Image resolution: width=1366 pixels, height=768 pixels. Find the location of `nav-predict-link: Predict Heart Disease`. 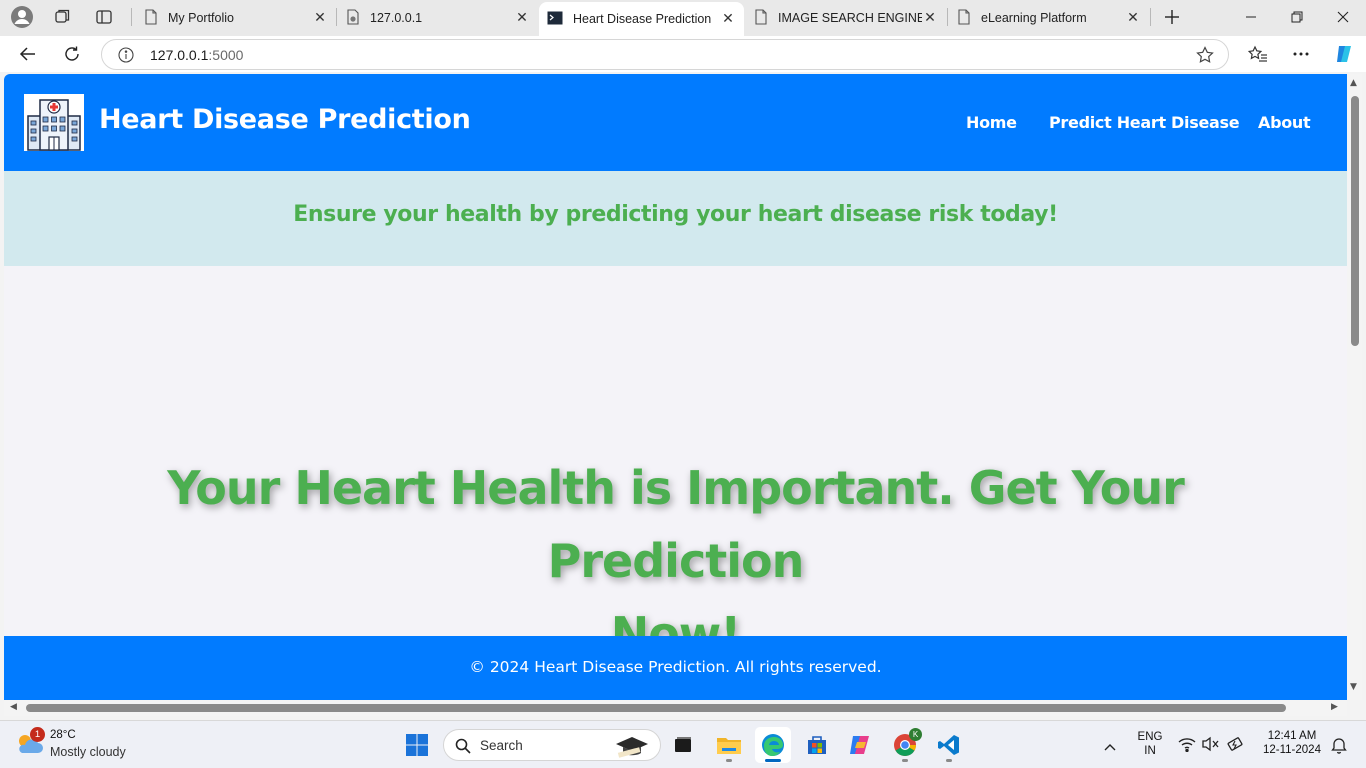

nav-predict-link: Predict Heart Disease is located at coordinates (1144, 122).